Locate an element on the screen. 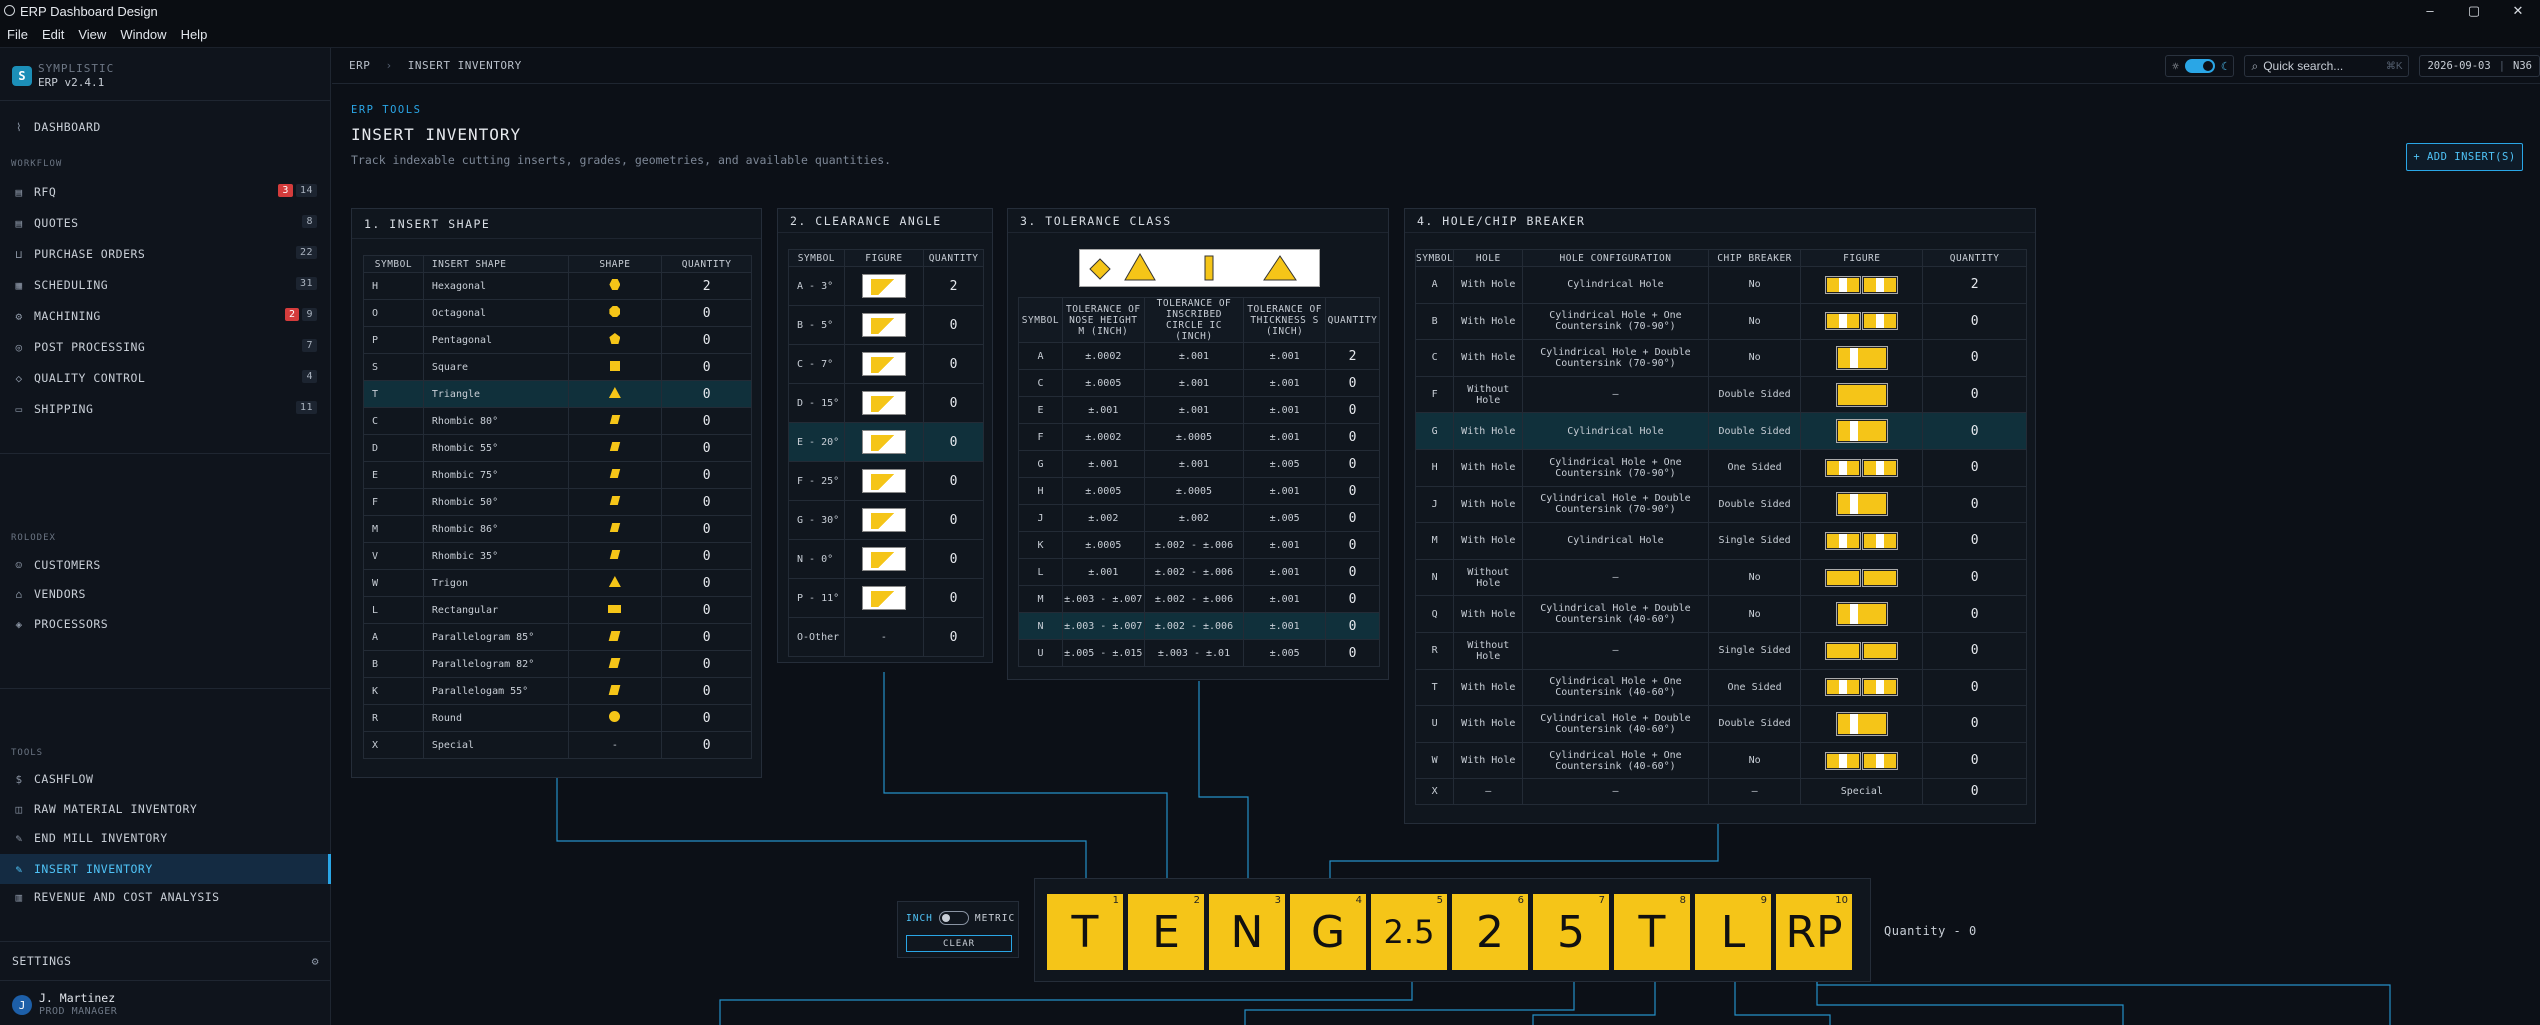 This screenshot has width=2540, height=1025. table-row: N ±.003 - ±.007 ±.002 - ±.006 ±.001 0 is located at coordinates (1199, 626).